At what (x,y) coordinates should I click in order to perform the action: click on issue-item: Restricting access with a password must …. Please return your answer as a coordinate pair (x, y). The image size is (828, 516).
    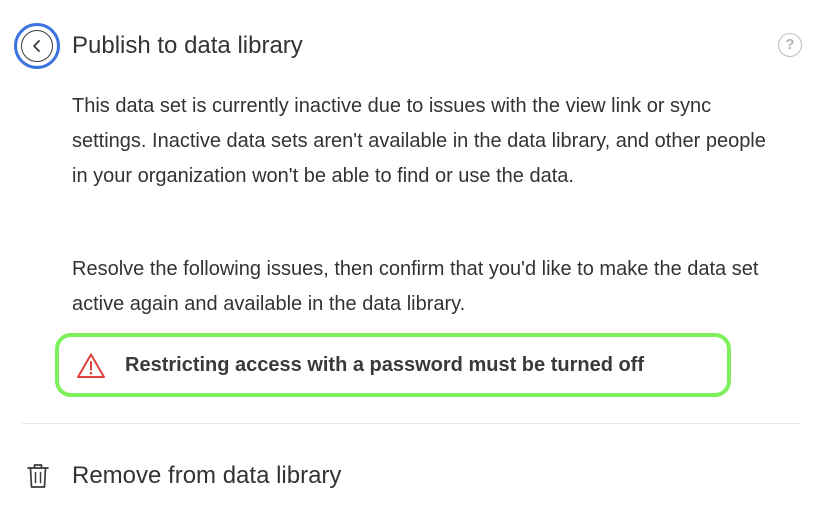
    Looking at the image, I should click on (393, 365).